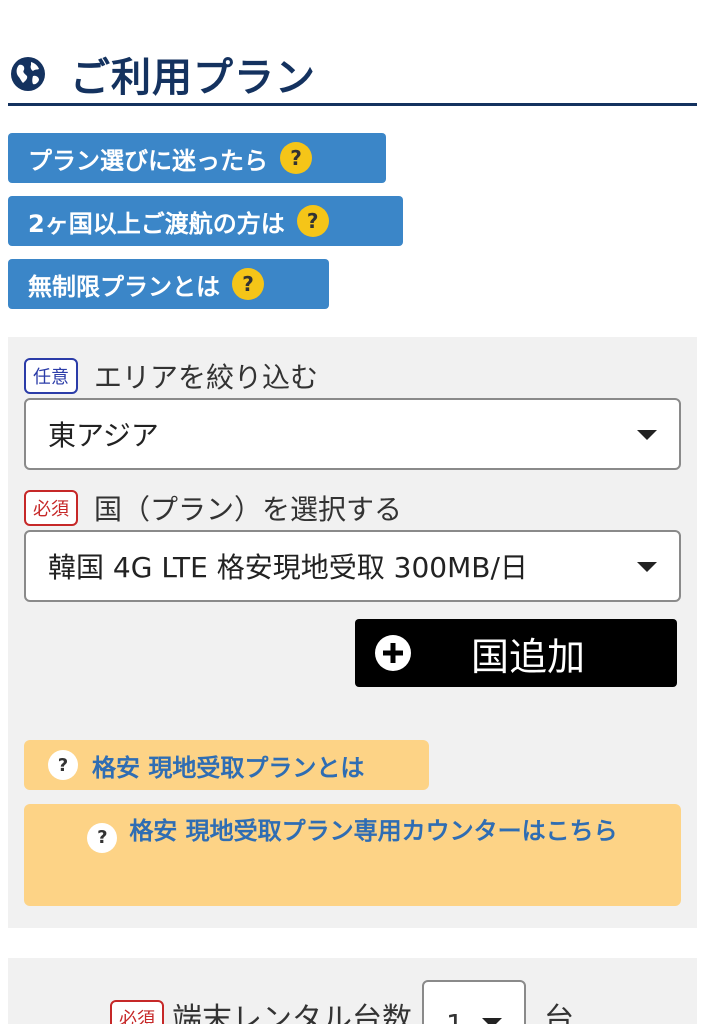 The width and height of the screenshot is (717, 1024). I want to click on globe-icon, so click(28, 73).